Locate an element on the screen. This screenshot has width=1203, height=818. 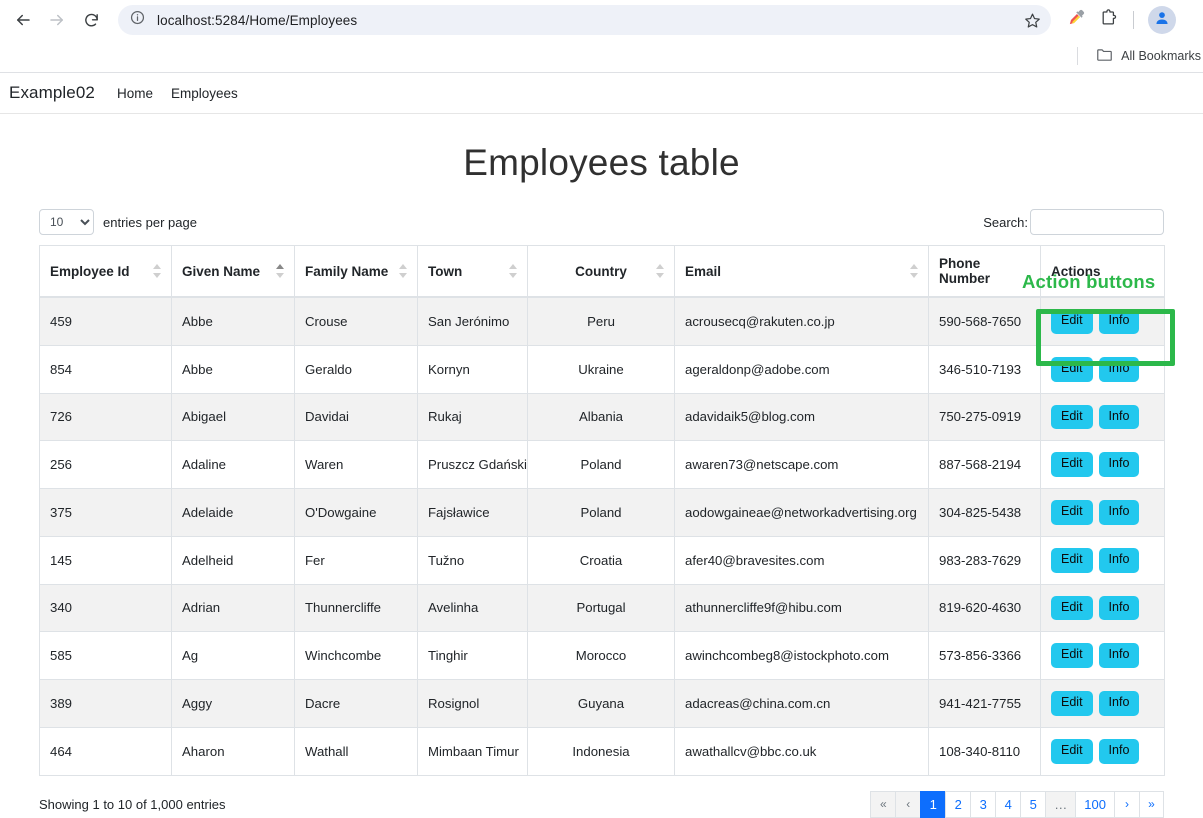
cell-country: Indonesia is located at coordinates (601, 751).